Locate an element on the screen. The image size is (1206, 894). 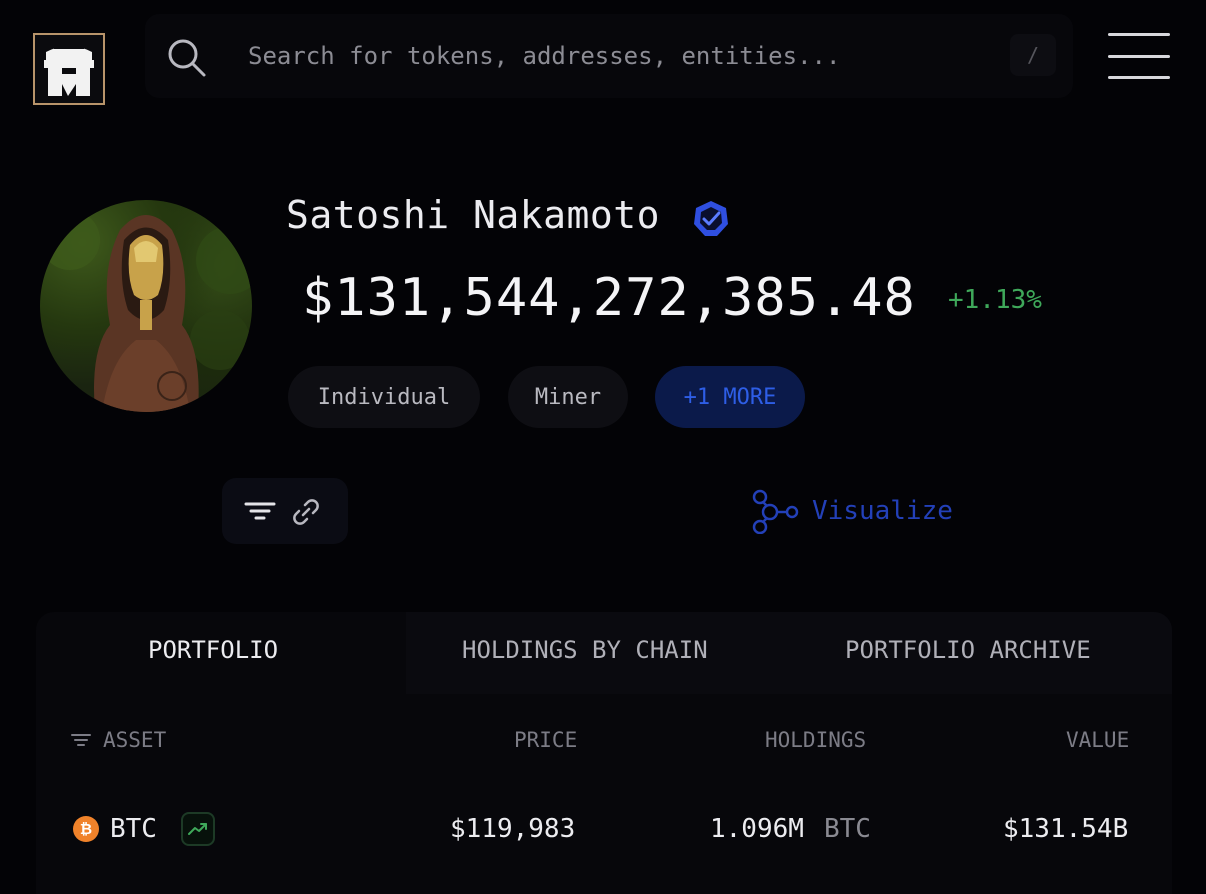
sort-icon is located at coordinates (81, 740).